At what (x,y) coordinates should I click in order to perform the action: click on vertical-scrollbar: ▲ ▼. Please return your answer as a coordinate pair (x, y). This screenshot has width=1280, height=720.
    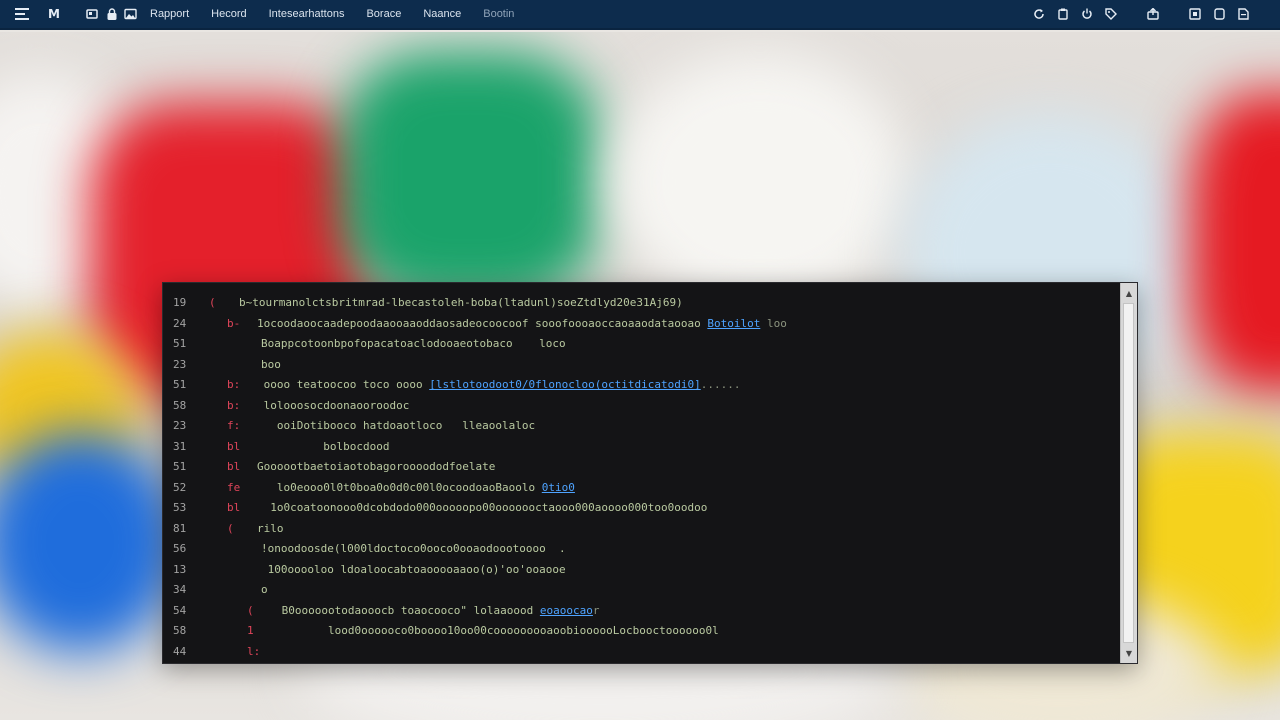
    Looking at the image, I should click on (1128, 473).